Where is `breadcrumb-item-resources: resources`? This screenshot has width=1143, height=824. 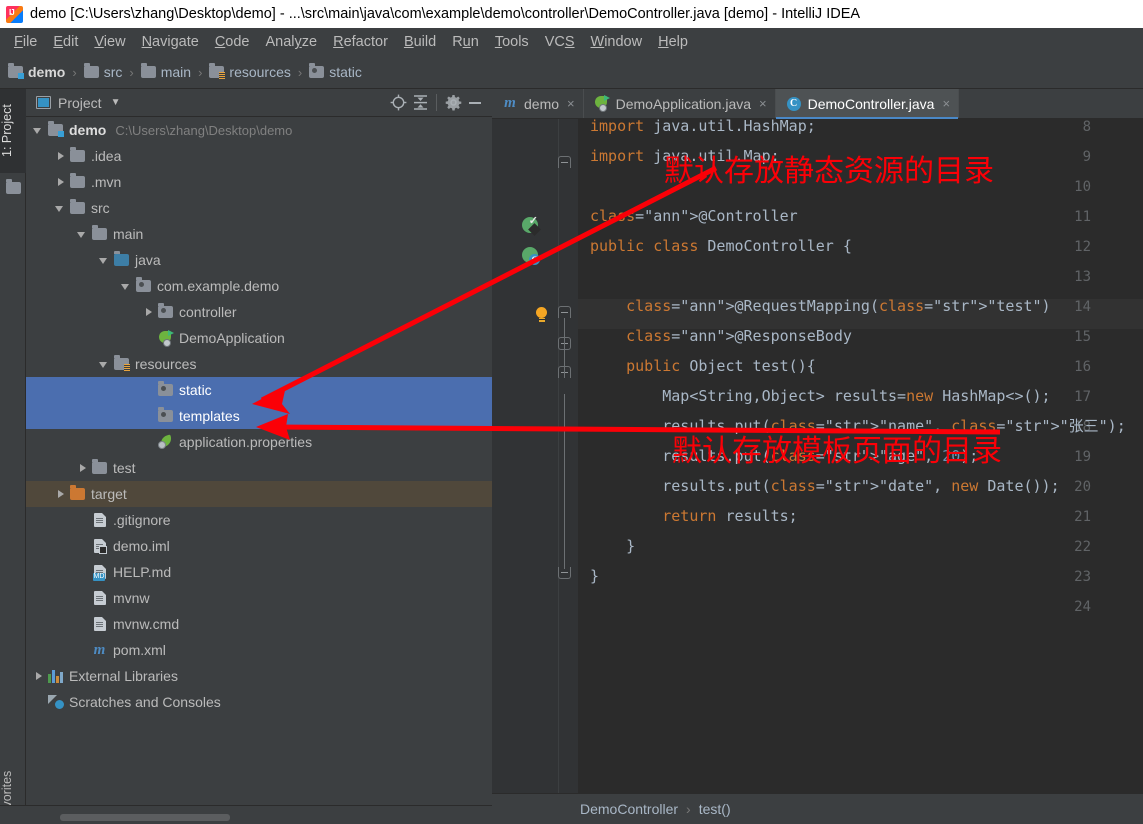 breadcrumb-item-resources: resources is located at coordinates (250, 71).